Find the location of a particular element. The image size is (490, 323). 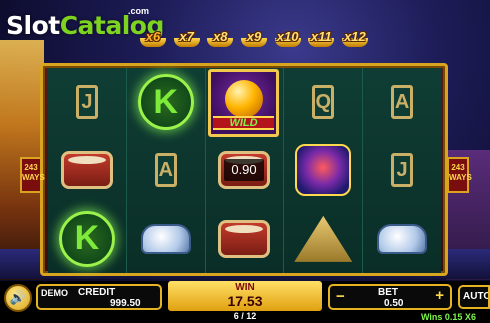

multiplier-value: x6 is located at coordinates (153, 36).